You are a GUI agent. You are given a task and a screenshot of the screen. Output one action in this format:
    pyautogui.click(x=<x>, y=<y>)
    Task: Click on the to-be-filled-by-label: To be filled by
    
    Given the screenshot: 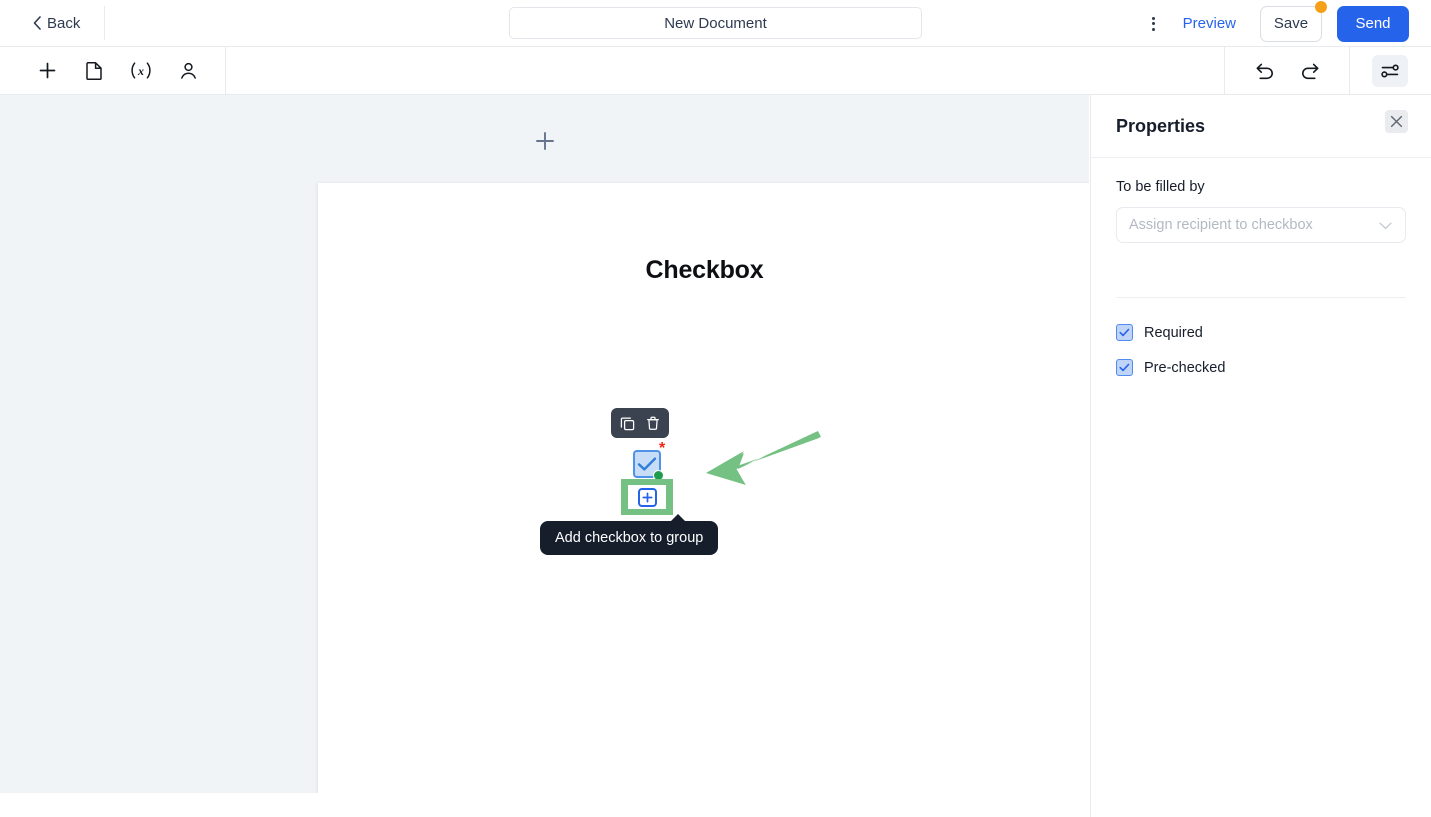 What is the action you would take?
    pyautogui.click(x=1160, y=187)
    